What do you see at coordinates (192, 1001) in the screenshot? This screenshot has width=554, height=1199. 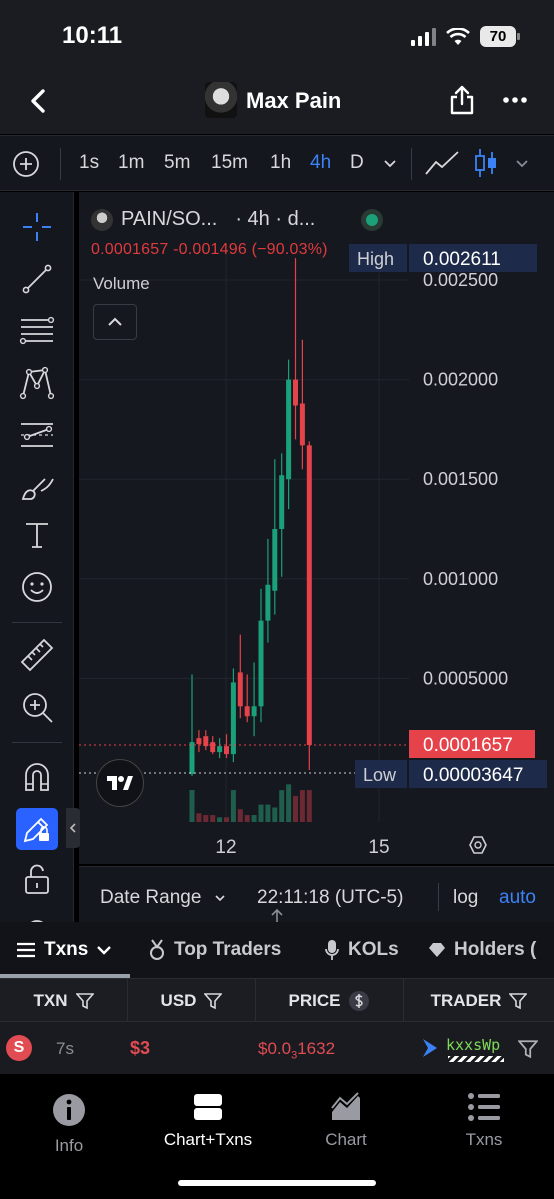 I see `col-usd: USD` at bounding box center [192, 1001].